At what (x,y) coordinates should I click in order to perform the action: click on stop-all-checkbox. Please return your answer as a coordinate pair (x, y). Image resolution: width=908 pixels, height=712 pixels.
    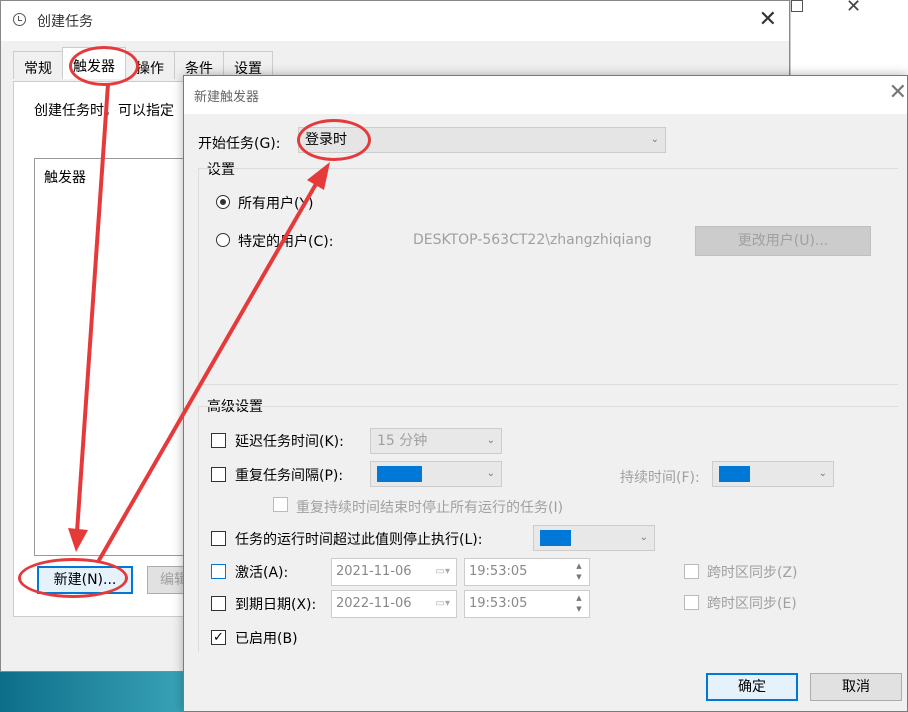
    Looking at the image, I should click on (280, 504).